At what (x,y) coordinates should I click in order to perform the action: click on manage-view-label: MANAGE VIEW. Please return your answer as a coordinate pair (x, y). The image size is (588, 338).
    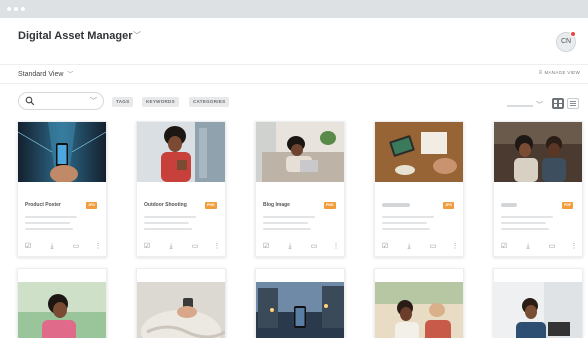
    Looking at the image, I should click on (562, 72).